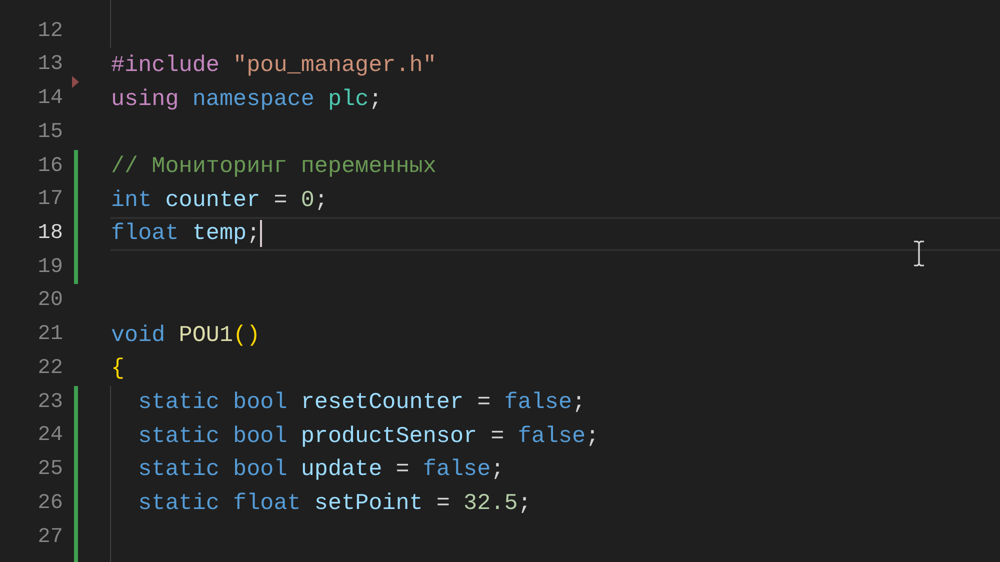 The width and height of the screenshot is (1000, 562). What do you see at coordinates (50, 503) in the screenshot?
I see `line-number: 26` at bounding box center [50, 503].